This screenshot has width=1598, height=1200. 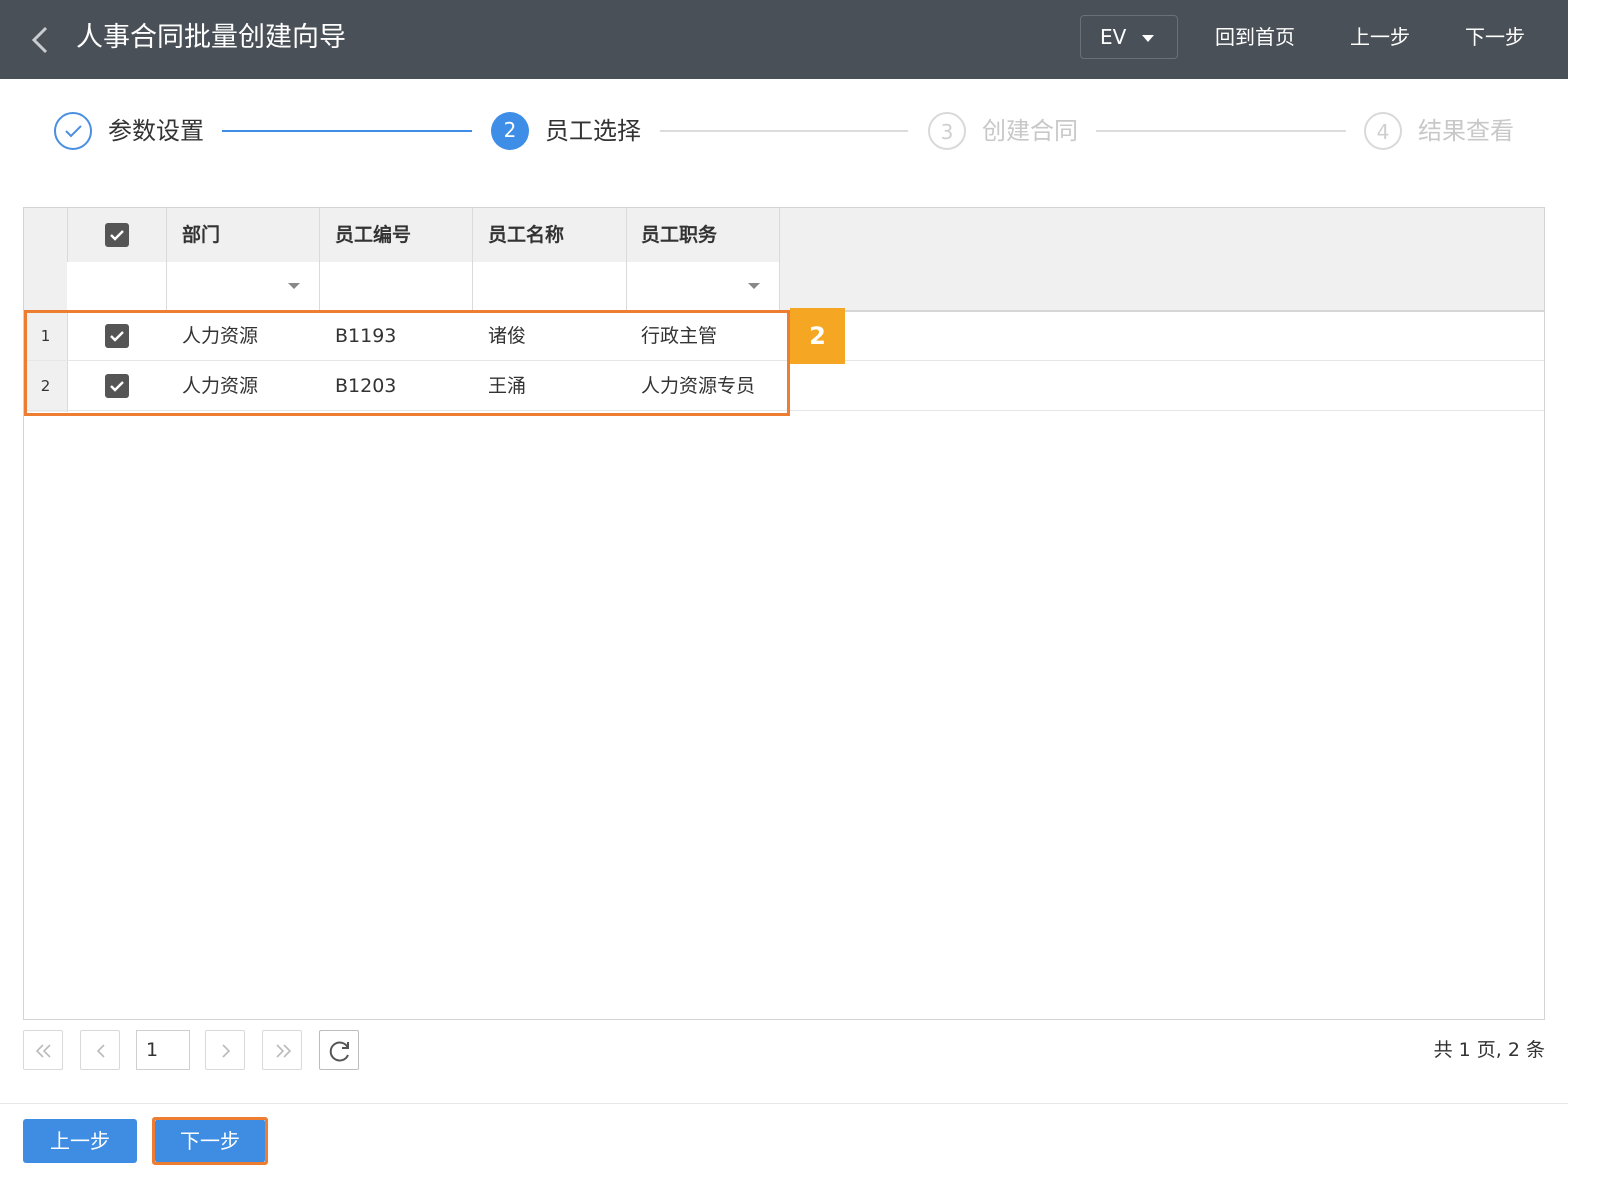 I want to click on top-bar: 人事合同批量创建向导 EV 回到首页 上一步 下一步, so click(x=784, y=39).